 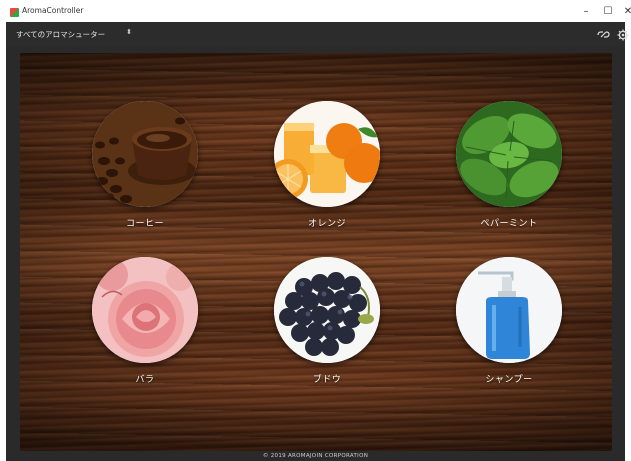 I want to click on scent-tile-orange: オレンジ, so click(x=327, y=171).